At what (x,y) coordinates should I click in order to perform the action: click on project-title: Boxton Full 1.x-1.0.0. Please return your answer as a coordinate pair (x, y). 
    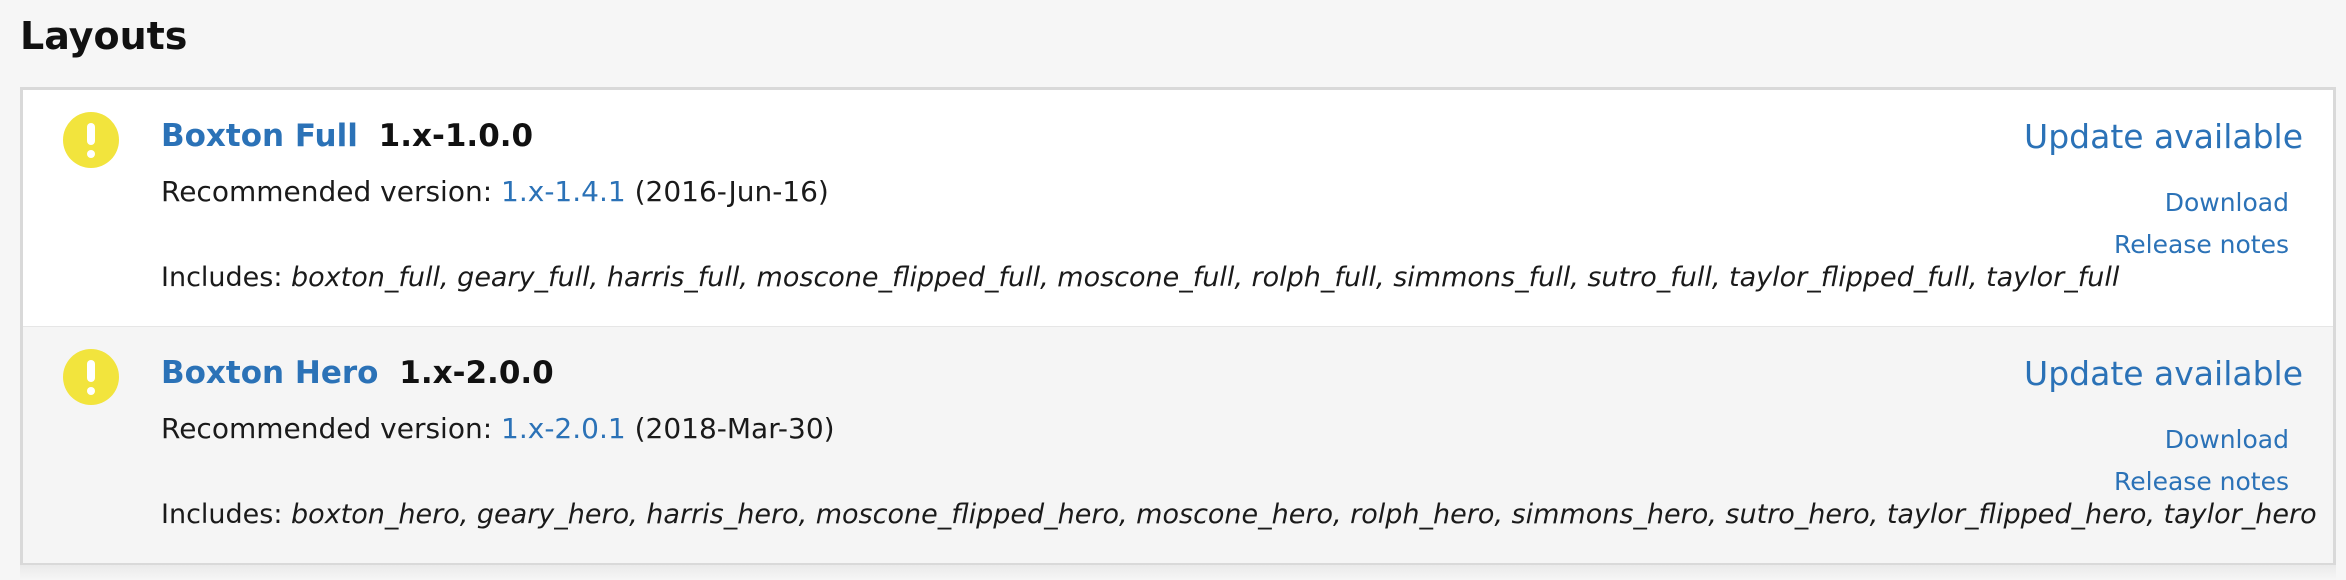
    Looking at the image, I should click on (347, 136).